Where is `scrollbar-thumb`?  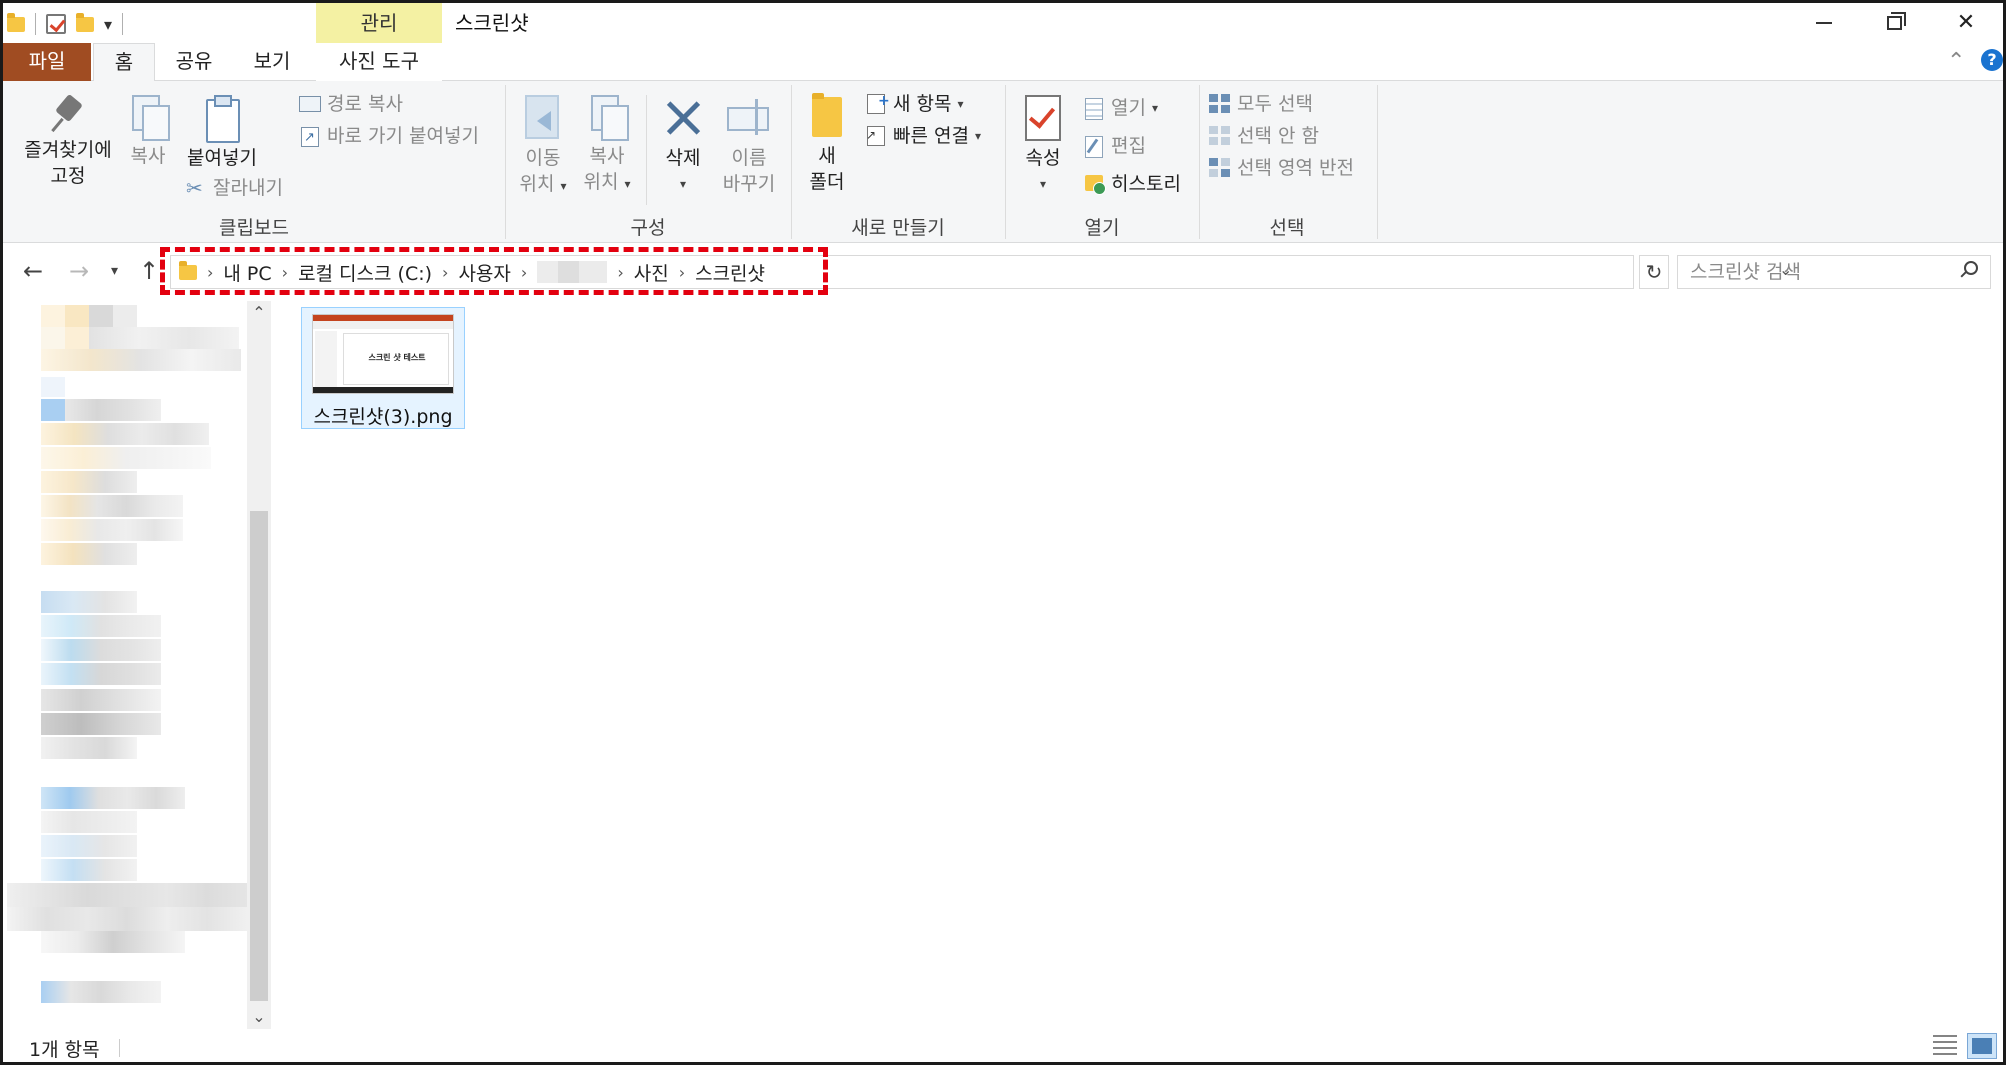 scrollbar-thumb is located at coordinates (259, 756).